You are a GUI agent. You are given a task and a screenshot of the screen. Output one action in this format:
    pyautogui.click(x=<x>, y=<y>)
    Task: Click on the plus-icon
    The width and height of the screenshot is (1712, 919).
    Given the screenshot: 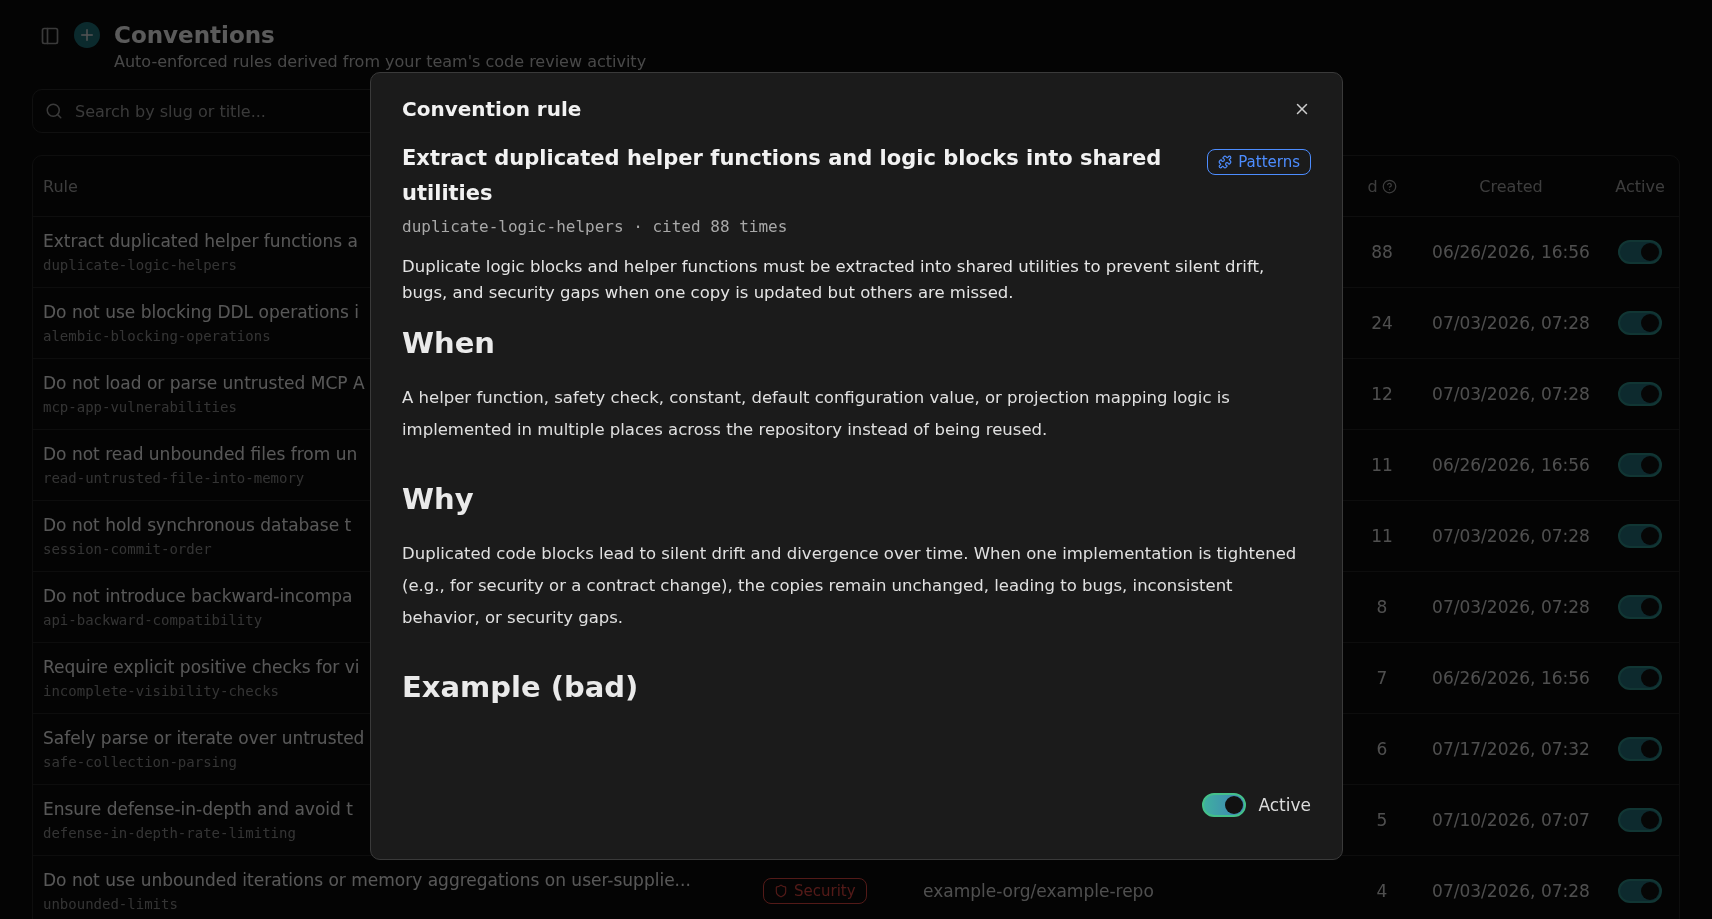 What is the action you would take?
    pyautogui.click(x=87, y=35)
    